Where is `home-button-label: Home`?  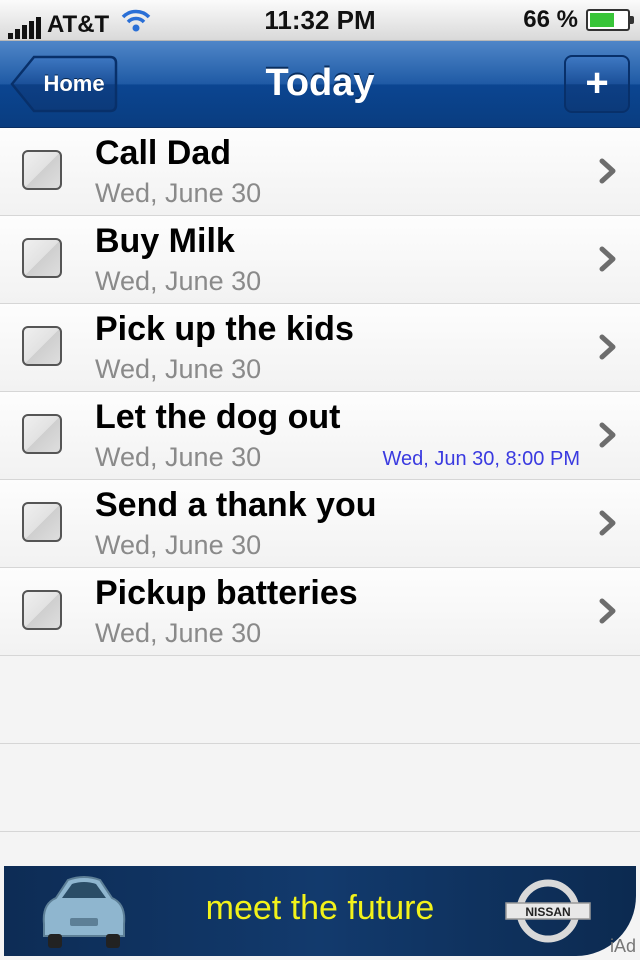 home-button-label: Home is located at coordinates (74, 83).